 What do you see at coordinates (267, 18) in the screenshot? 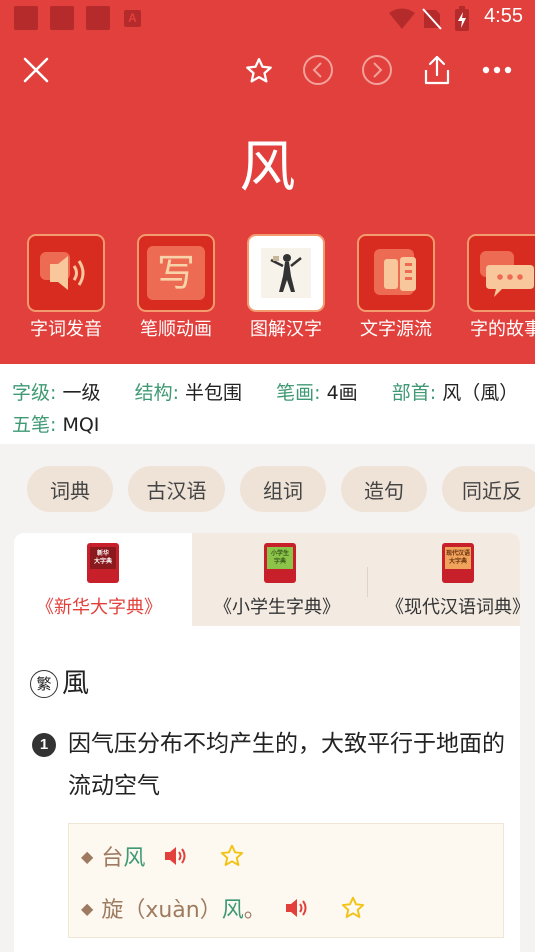
I see `status-bar: A 4:55` at bounding box center [267, 18].